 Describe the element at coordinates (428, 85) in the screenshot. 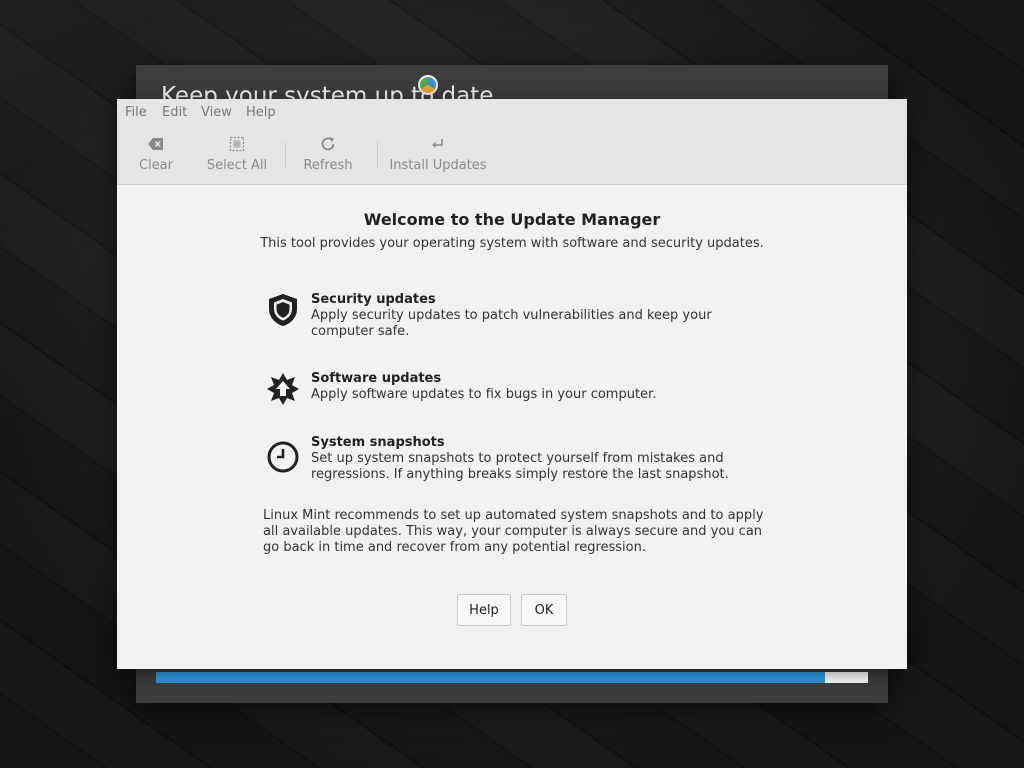

I see `installer-logo-icon` at that location.